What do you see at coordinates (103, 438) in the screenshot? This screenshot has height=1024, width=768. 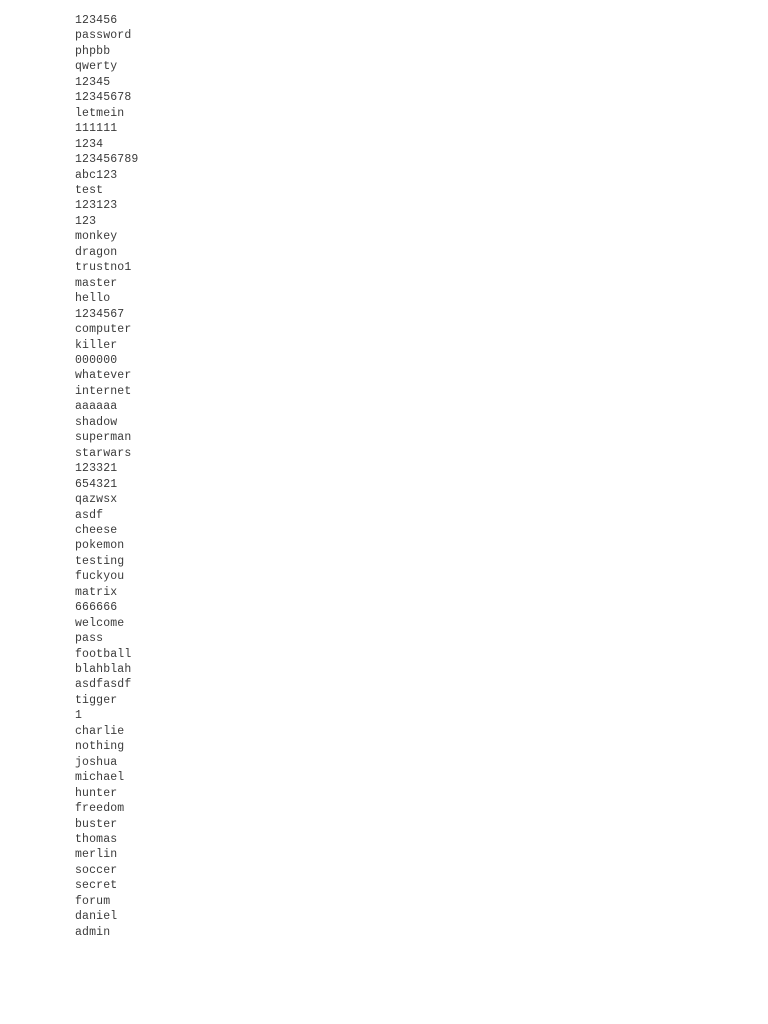 I see `list-item: superman` at bounding box center [103, 438].